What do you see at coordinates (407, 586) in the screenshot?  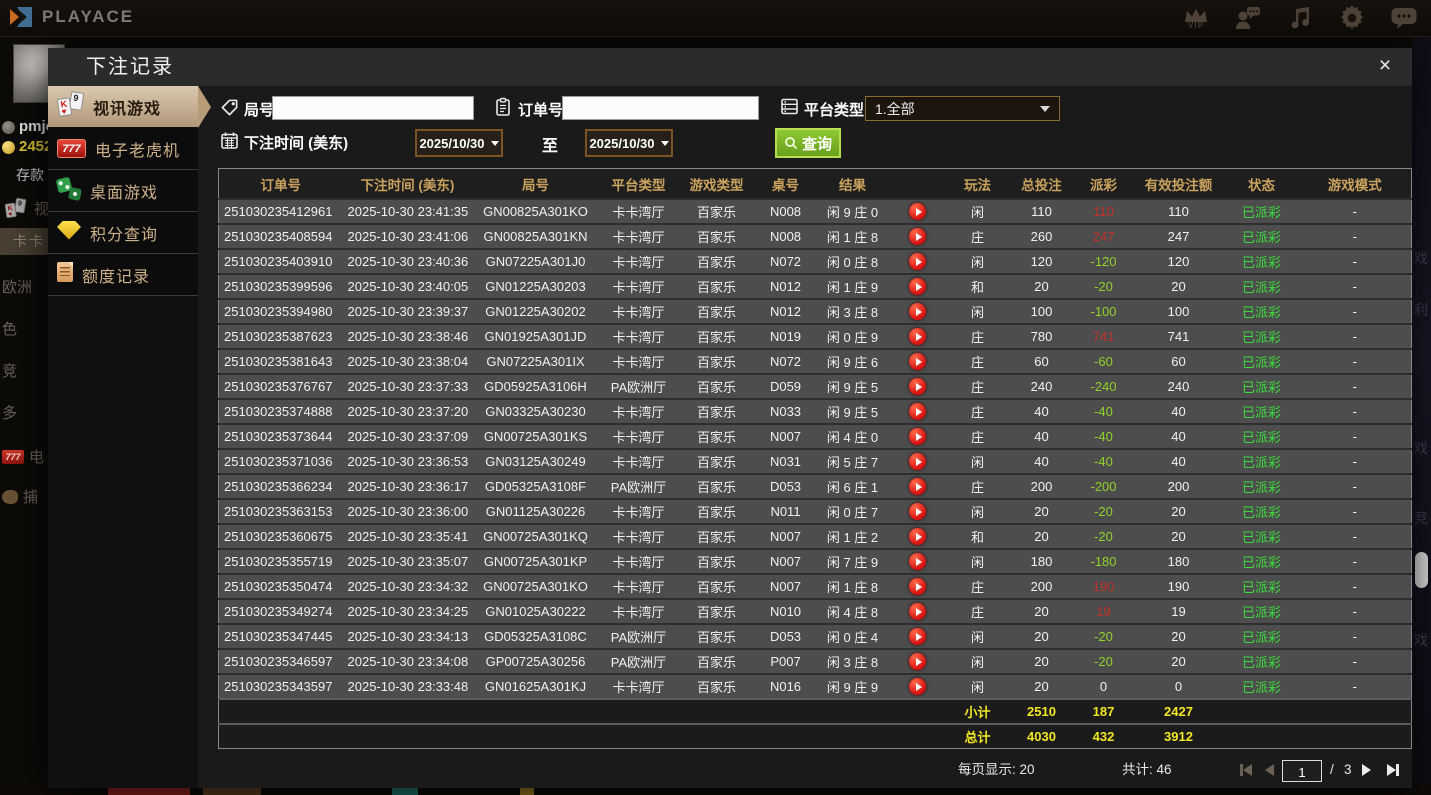 I see `cell-time: 2025-10-30 23:34:32` at bounding box center [407, 586].